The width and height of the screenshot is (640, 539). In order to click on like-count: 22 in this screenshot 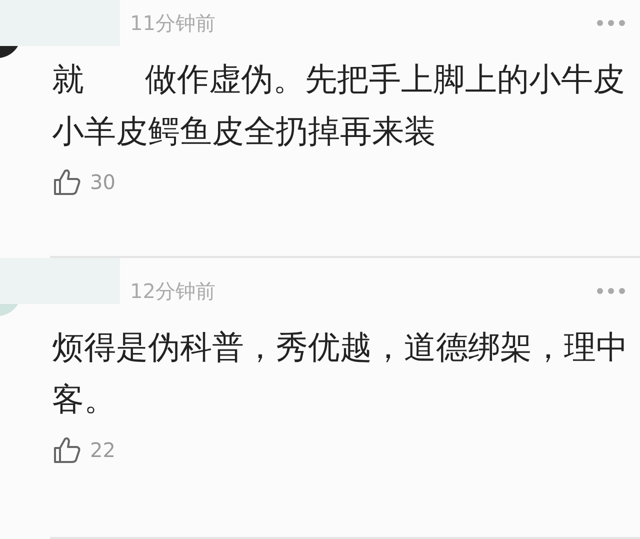, I will do `click(103, 450)`.